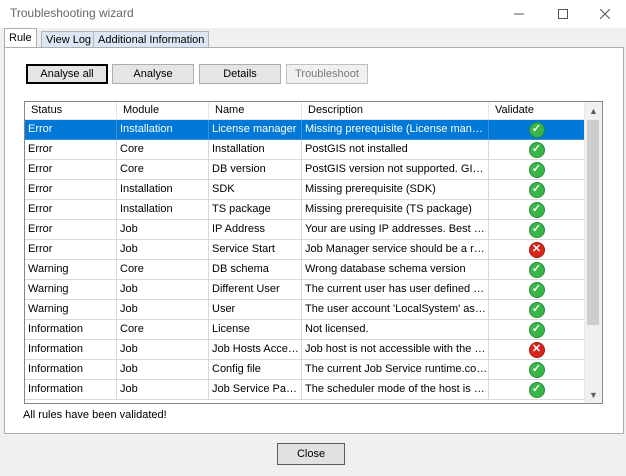  What do you see at coordinates (95, 415) in the screenshot?
I see `status-message: All rules have been validated!` at bounding box center [95, 415].